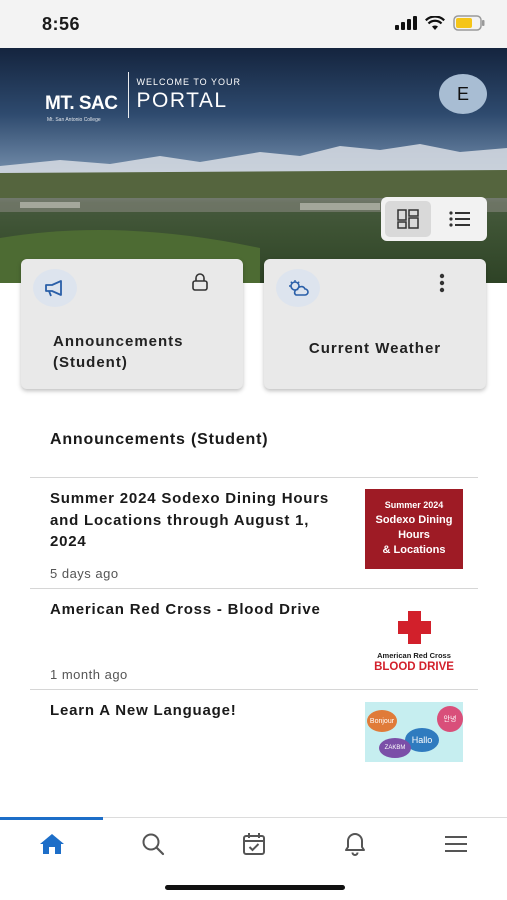  What do you see at coordinates (406, 23) in the screenshot?
I see `signal-icon` at bounding box center [406, 23].